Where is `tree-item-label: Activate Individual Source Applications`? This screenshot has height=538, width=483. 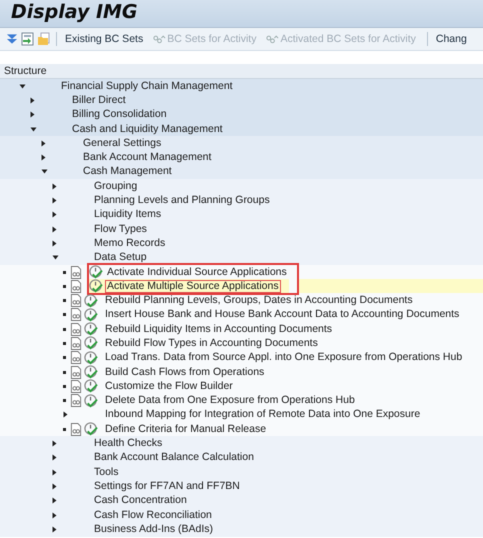
tree-item-label: Activate Individual Source Applications is located at coordinates (197, 272).